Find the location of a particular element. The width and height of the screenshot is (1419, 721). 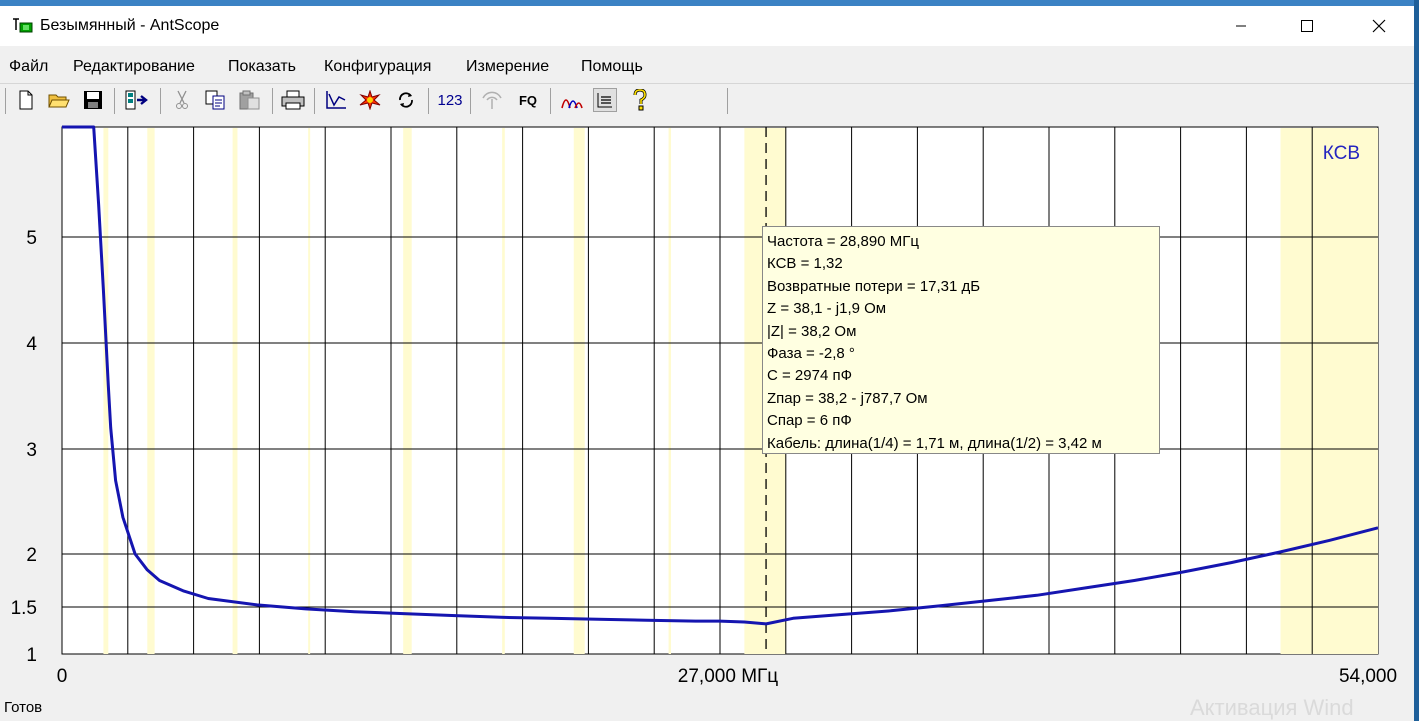

window-title: Безымянный - AntScope is located at coordinates (130, 25).